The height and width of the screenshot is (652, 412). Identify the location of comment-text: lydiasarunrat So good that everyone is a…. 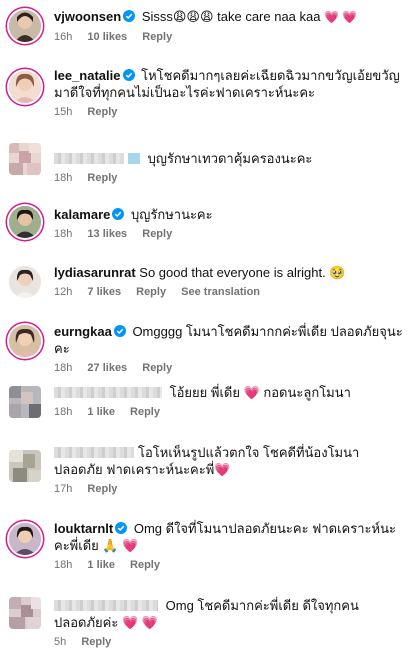
(229, 272).